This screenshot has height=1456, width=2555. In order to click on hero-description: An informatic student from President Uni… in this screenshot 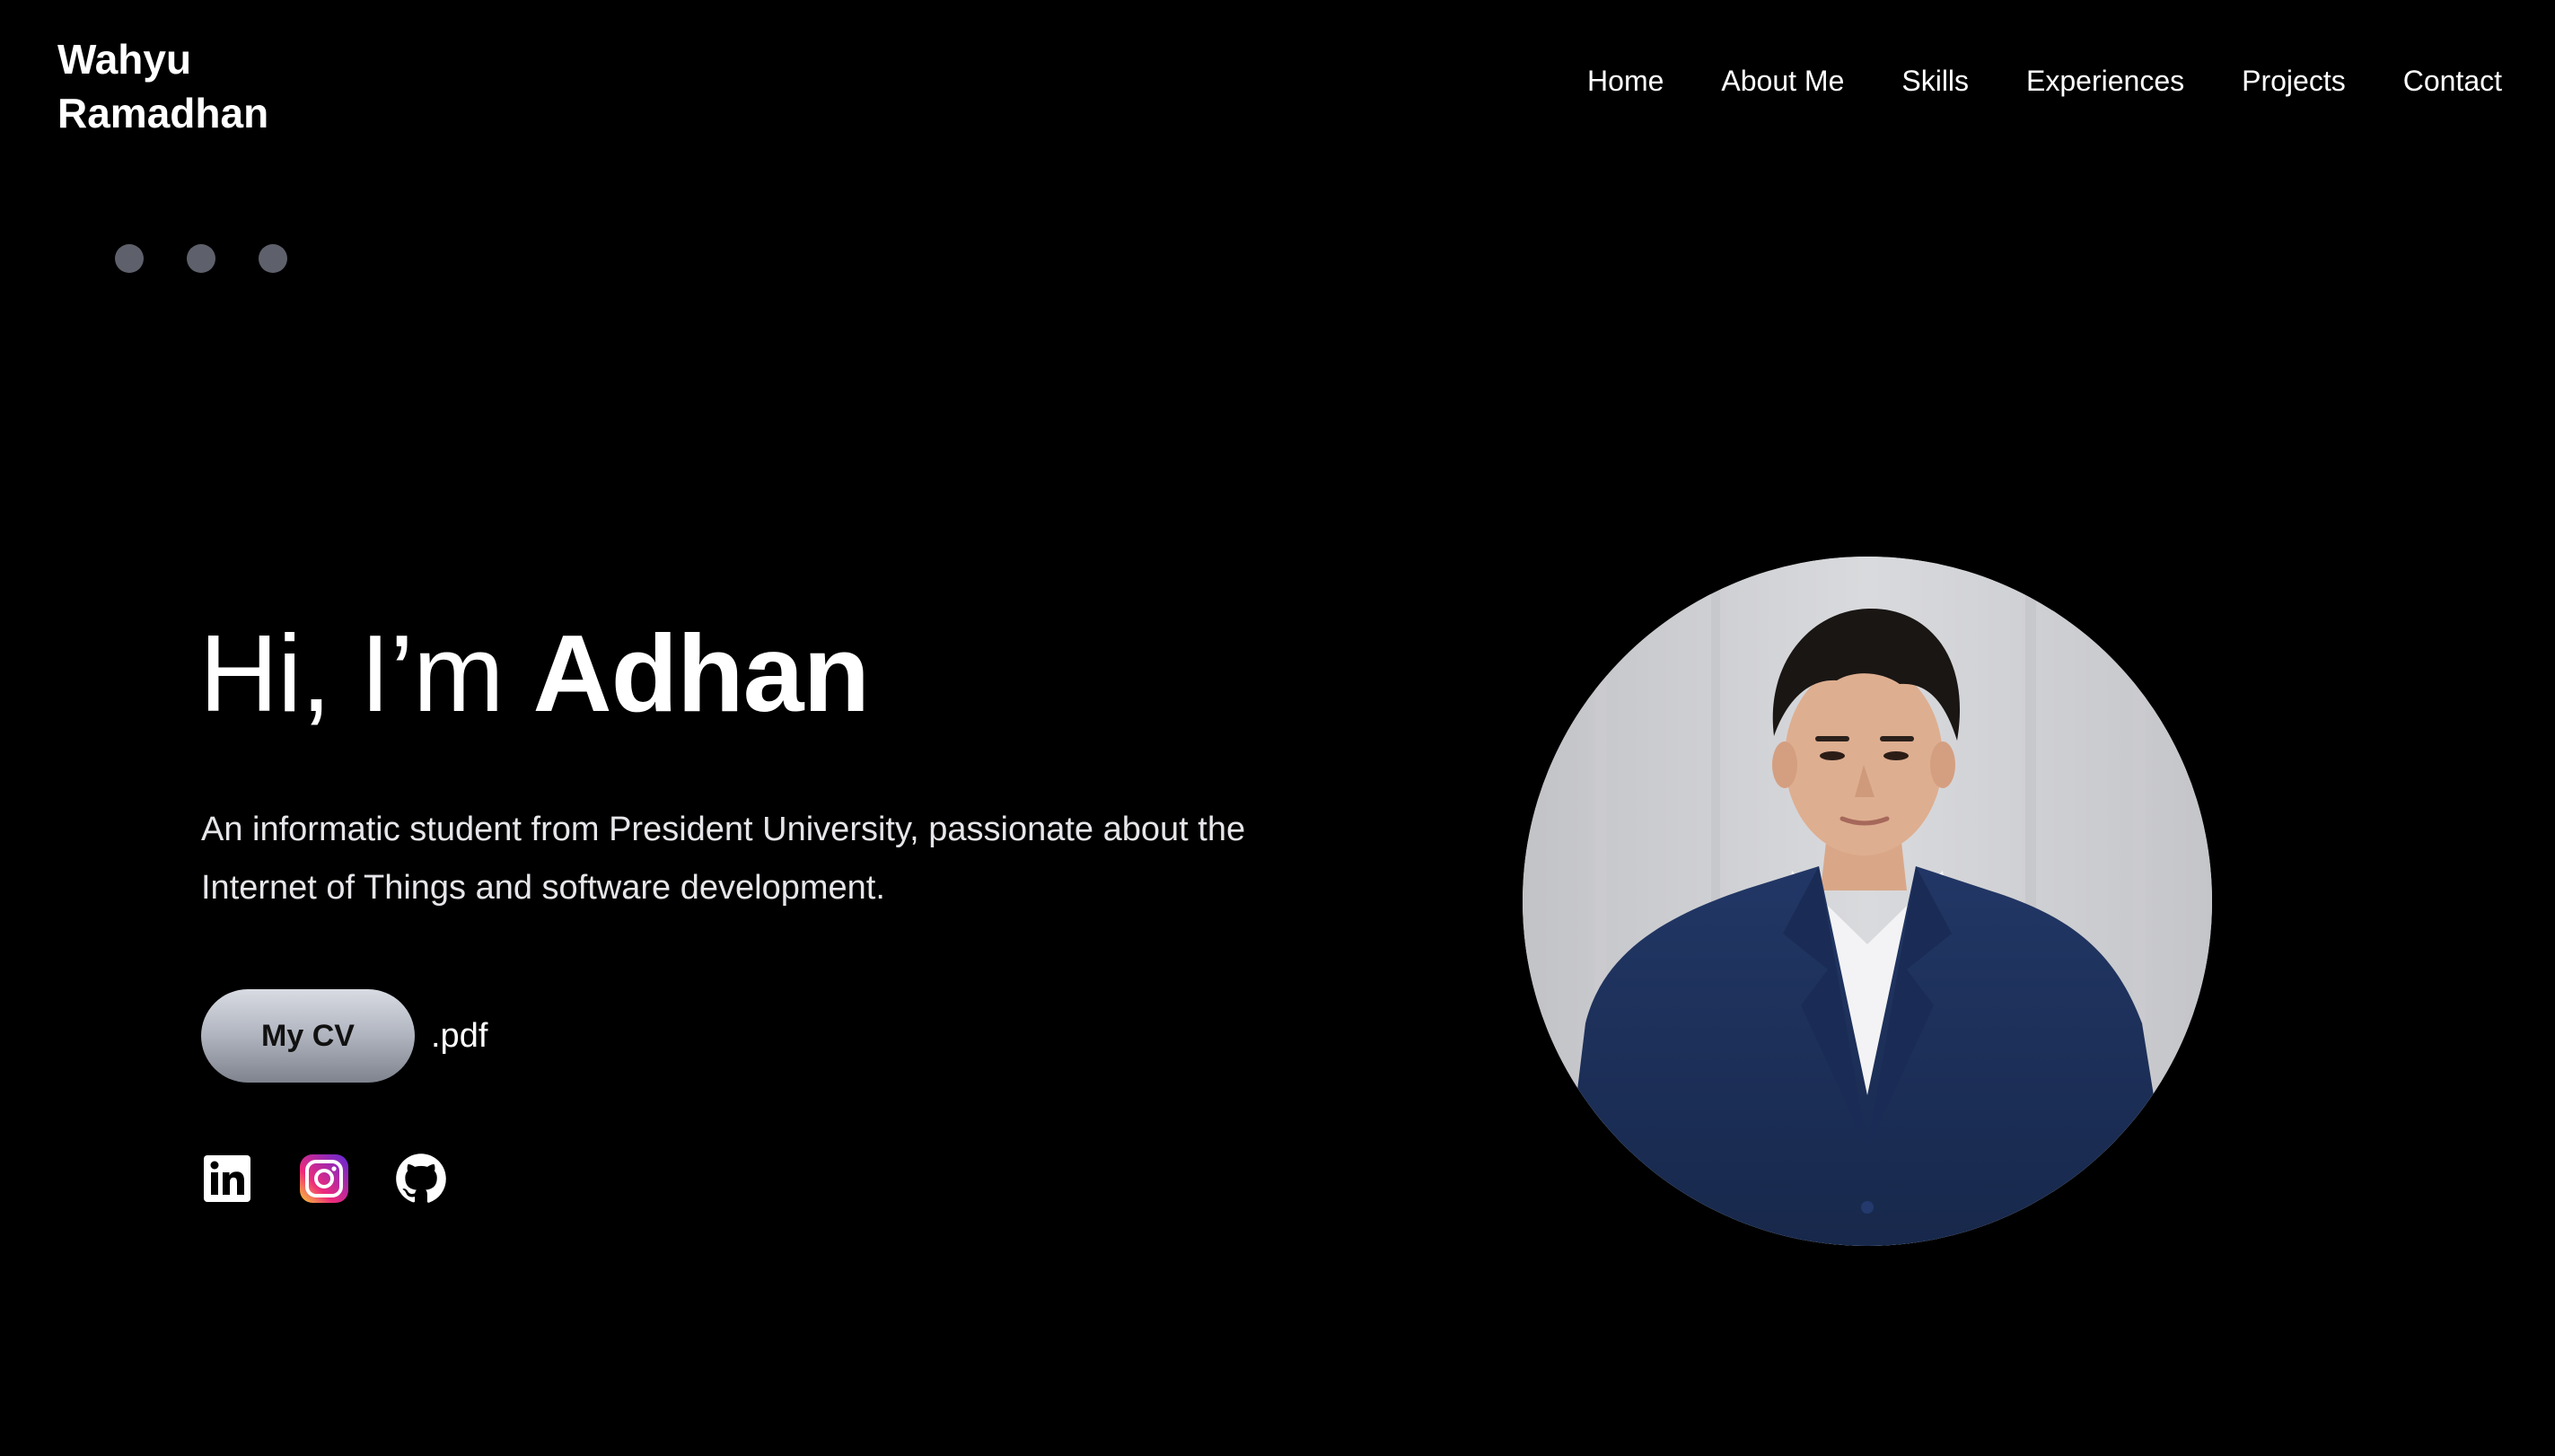, I will do `click(723, 859)`.